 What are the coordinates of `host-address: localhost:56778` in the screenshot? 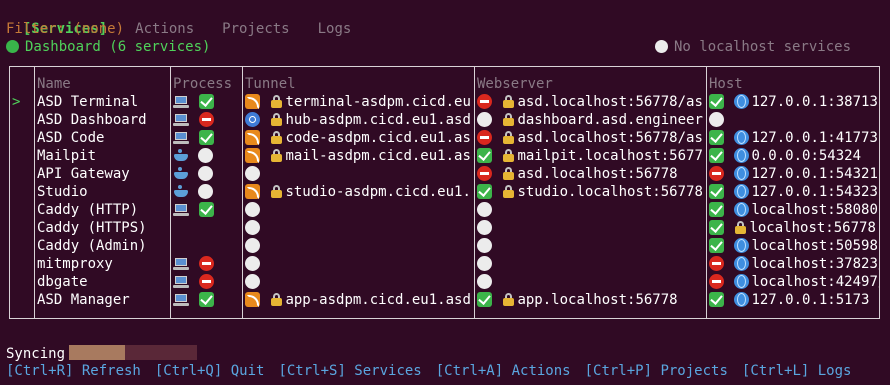 It's located at (812, 228).